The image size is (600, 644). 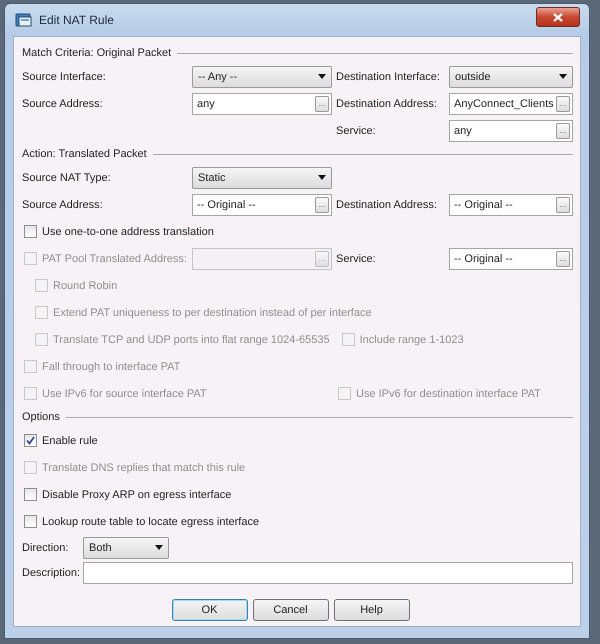 I want to click on checkbox-label: Fall through to interface PAT, so click(x=111, y=366).